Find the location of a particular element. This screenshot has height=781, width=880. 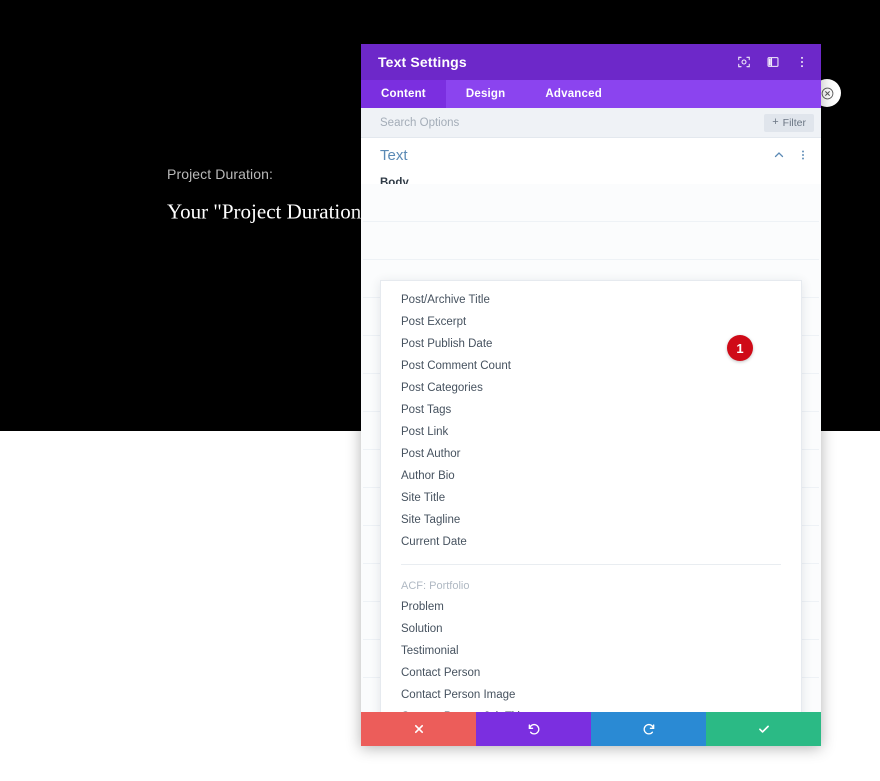

save-button is located at coordinates (763, 729).